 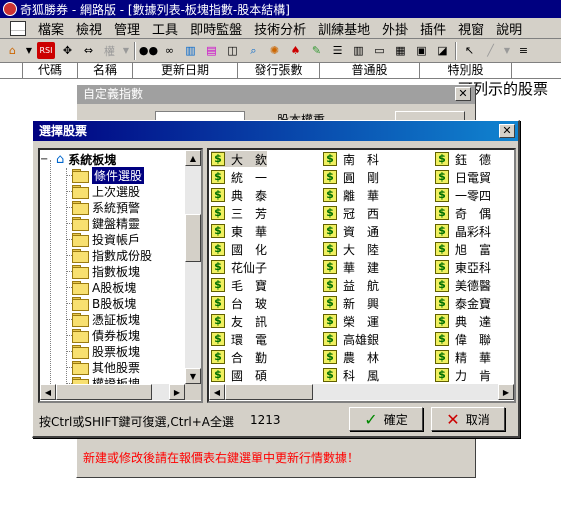 I want to click on spreadsheet-icon, so click(x=18, y=28).